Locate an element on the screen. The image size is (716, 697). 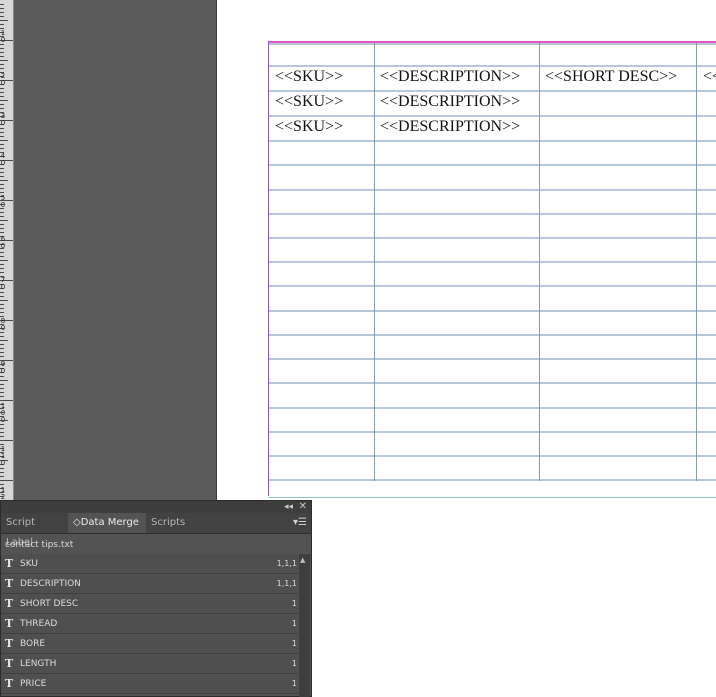
field-list-item: T BORE 1 is located at coordinates (149, 644).